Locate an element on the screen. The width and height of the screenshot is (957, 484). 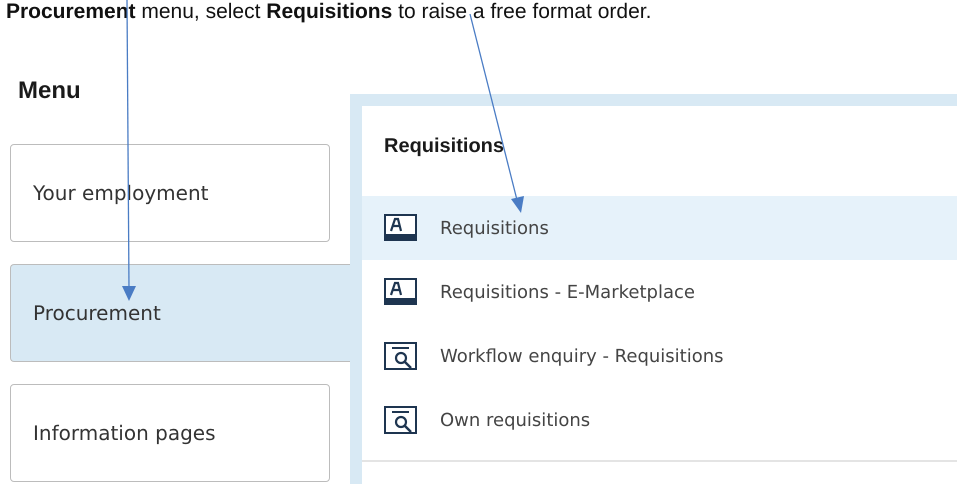
menu-item: Requisitions is located at coordinates (659, 228).